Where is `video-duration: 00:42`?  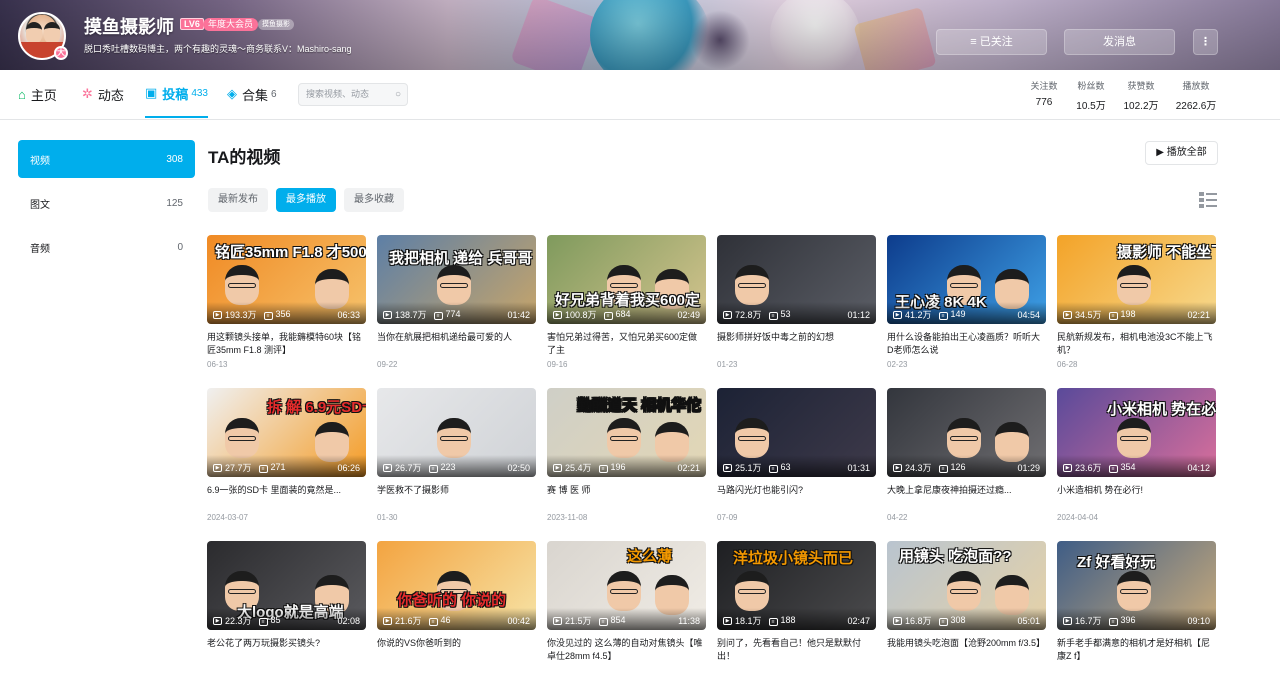
video-duration: 00:42 is located at coordinates (518, 620).